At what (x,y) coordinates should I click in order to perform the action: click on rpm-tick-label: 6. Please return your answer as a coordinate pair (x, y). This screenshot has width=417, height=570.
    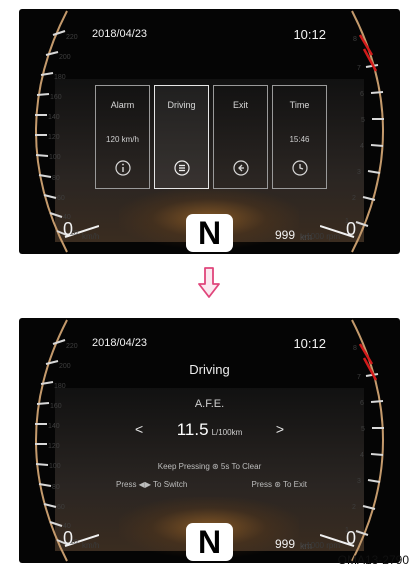
    Looking at the image, I should click on (362, 94).